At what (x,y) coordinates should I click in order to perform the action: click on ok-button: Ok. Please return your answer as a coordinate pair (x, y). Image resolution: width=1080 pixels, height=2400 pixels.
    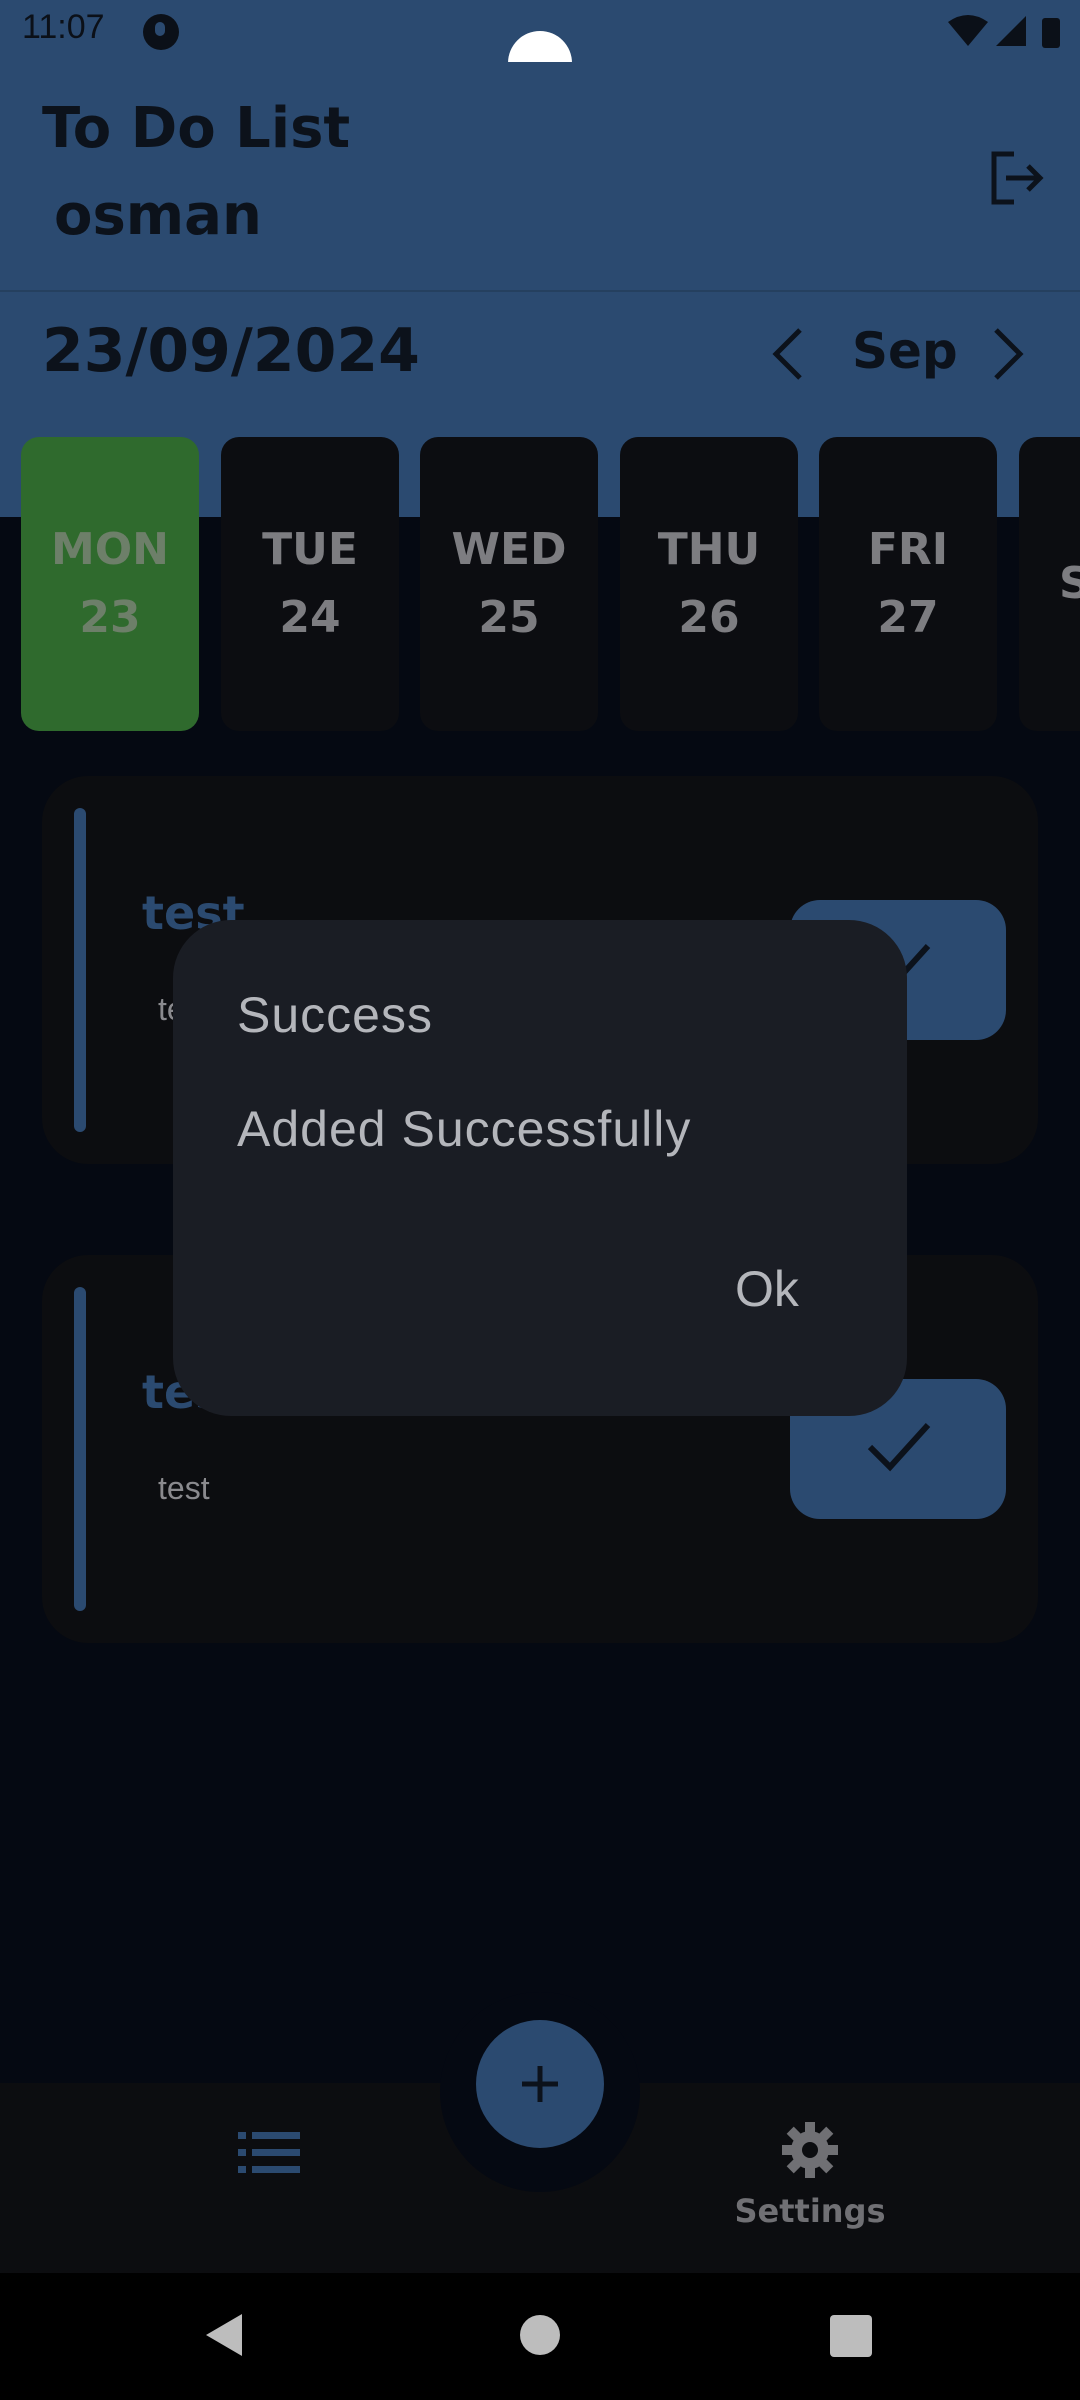
    Looking at the image, I should click on (767, 1289).